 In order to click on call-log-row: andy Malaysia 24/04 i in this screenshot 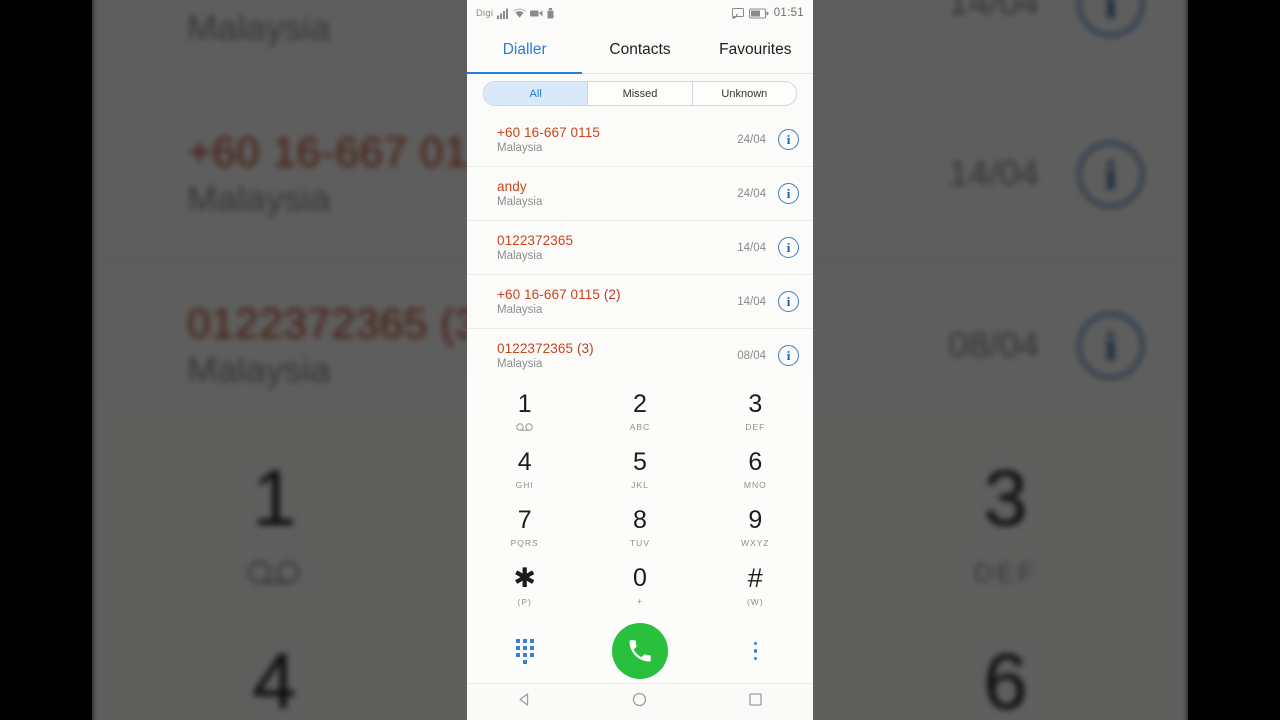, I will do `click(640, 194)`.